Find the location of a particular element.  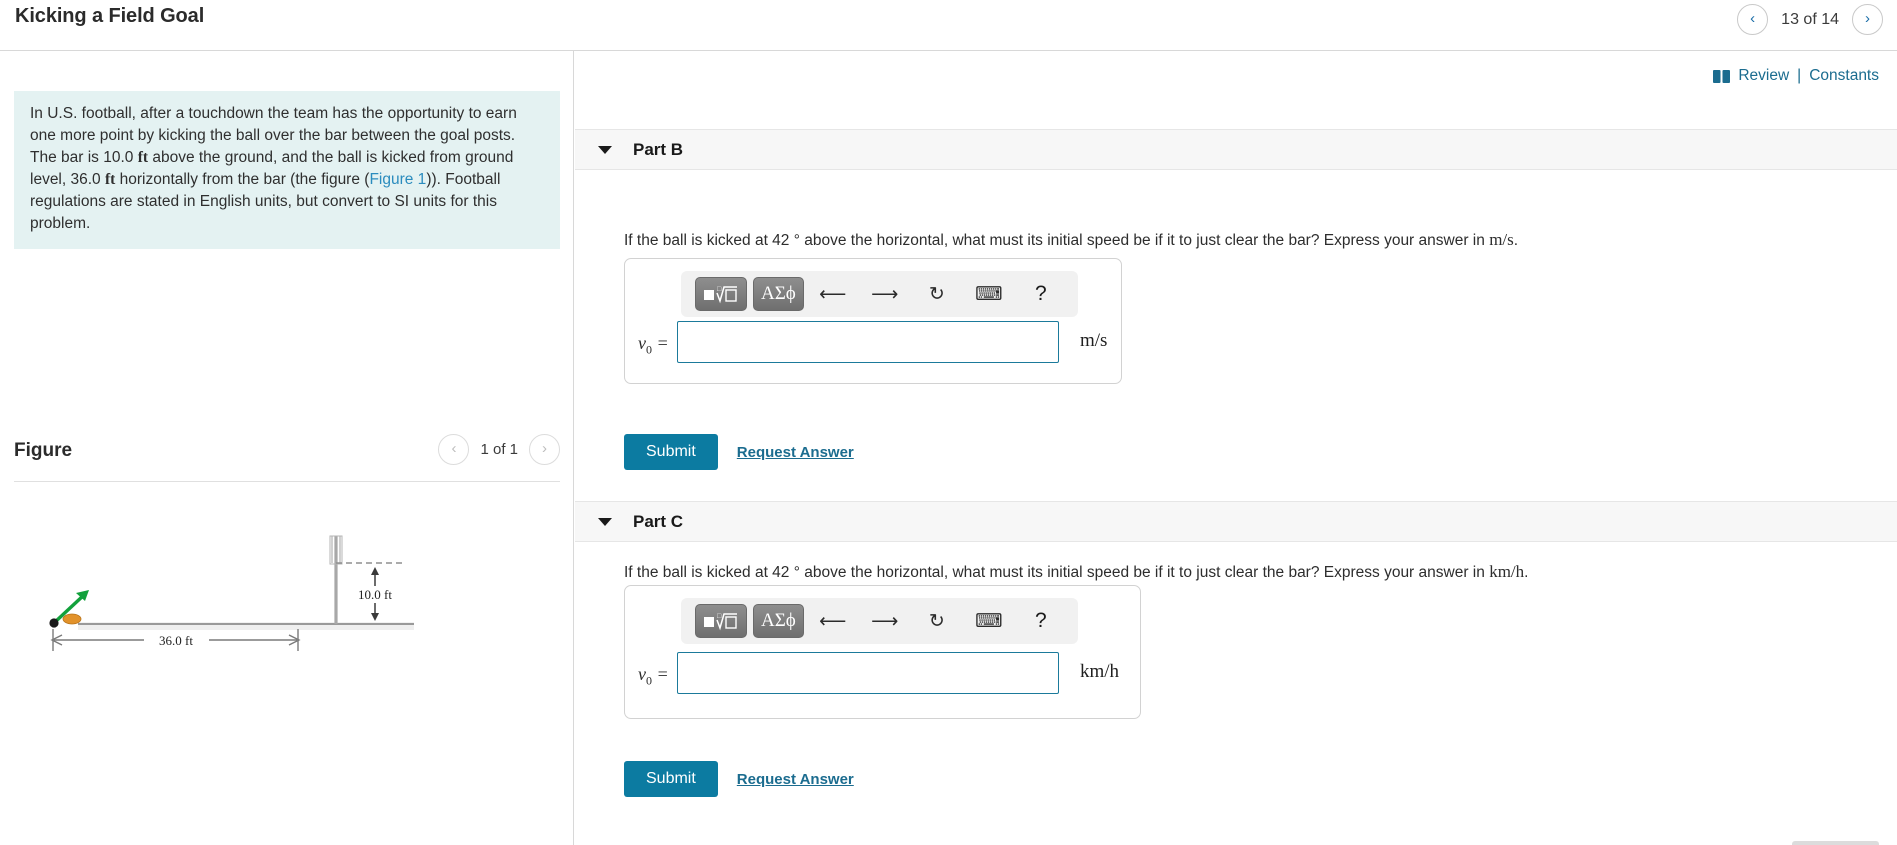

figure-header: Figure ‹ 1 of 1 › is located at coordinates (287, 455).